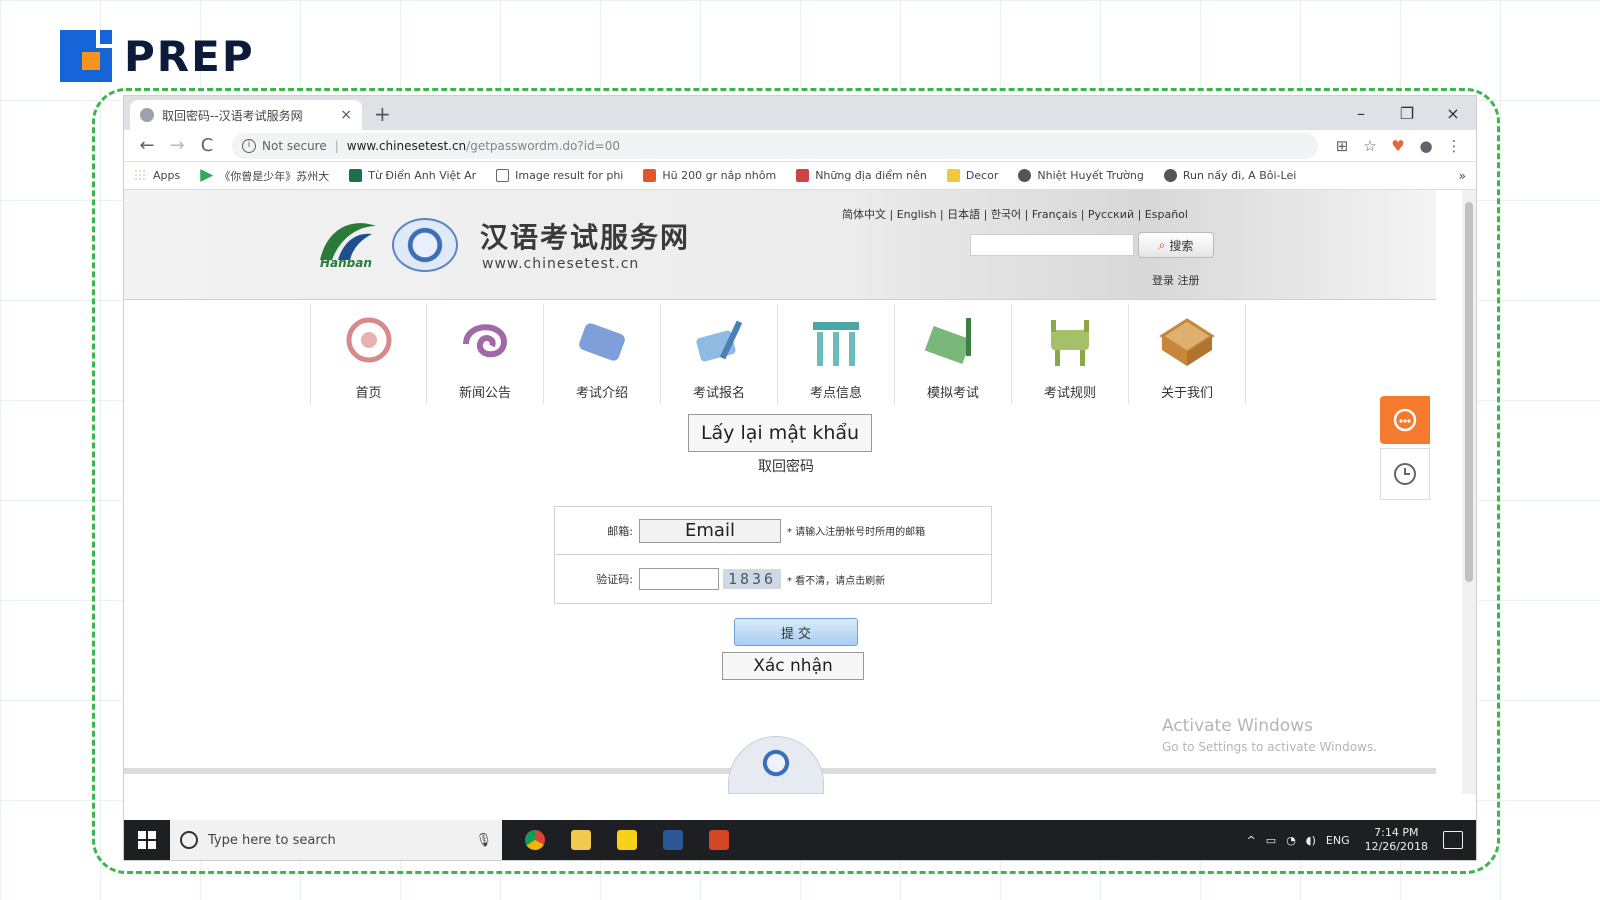 This screenshot has height=900, width=1600. What do you see at coordinates (503, 175) in the screenshot?
I see `page-icon` at bounding box center [503, 175].